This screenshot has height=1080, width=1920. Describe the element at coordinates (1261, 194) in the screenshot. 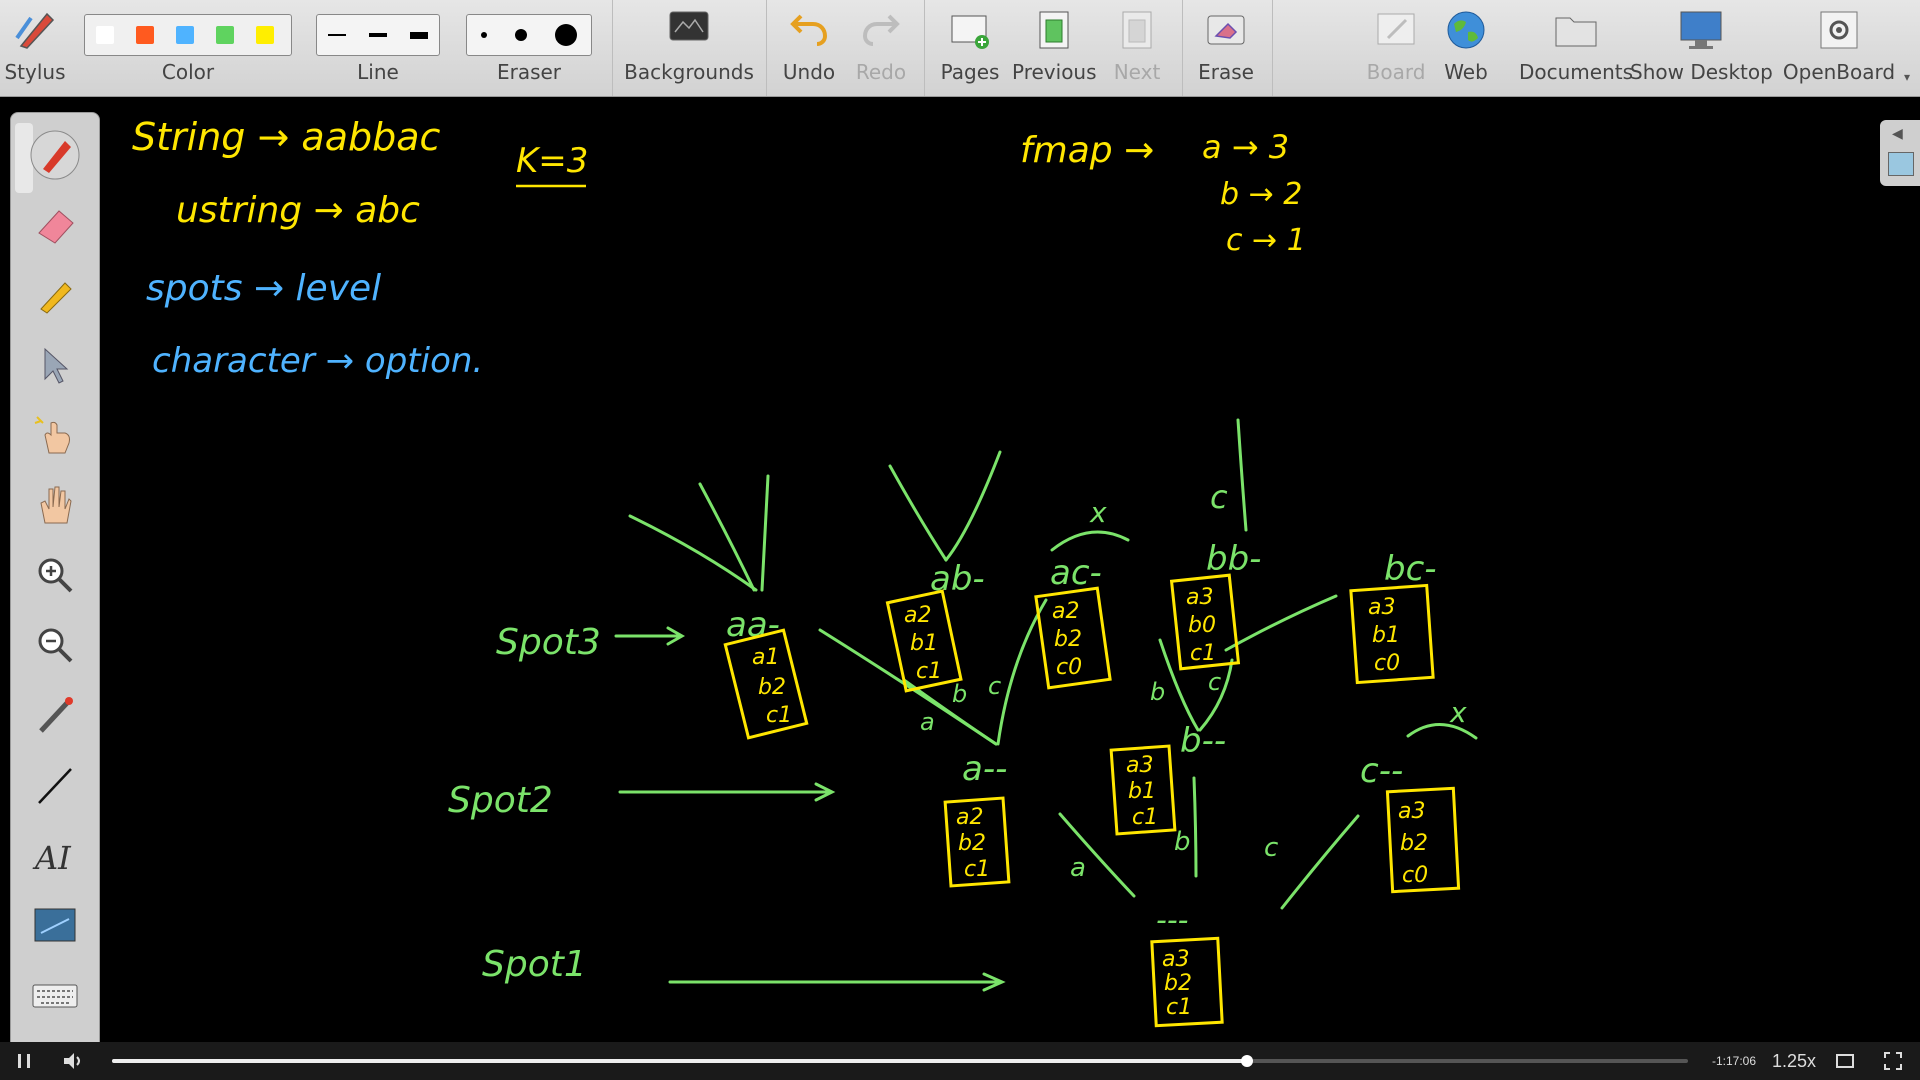

I see `fmap-b: b → 2` at that location.